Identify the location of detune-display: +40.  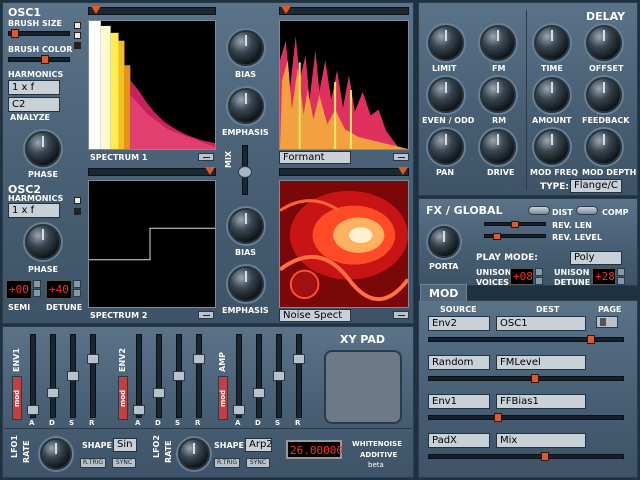
(59, 289).